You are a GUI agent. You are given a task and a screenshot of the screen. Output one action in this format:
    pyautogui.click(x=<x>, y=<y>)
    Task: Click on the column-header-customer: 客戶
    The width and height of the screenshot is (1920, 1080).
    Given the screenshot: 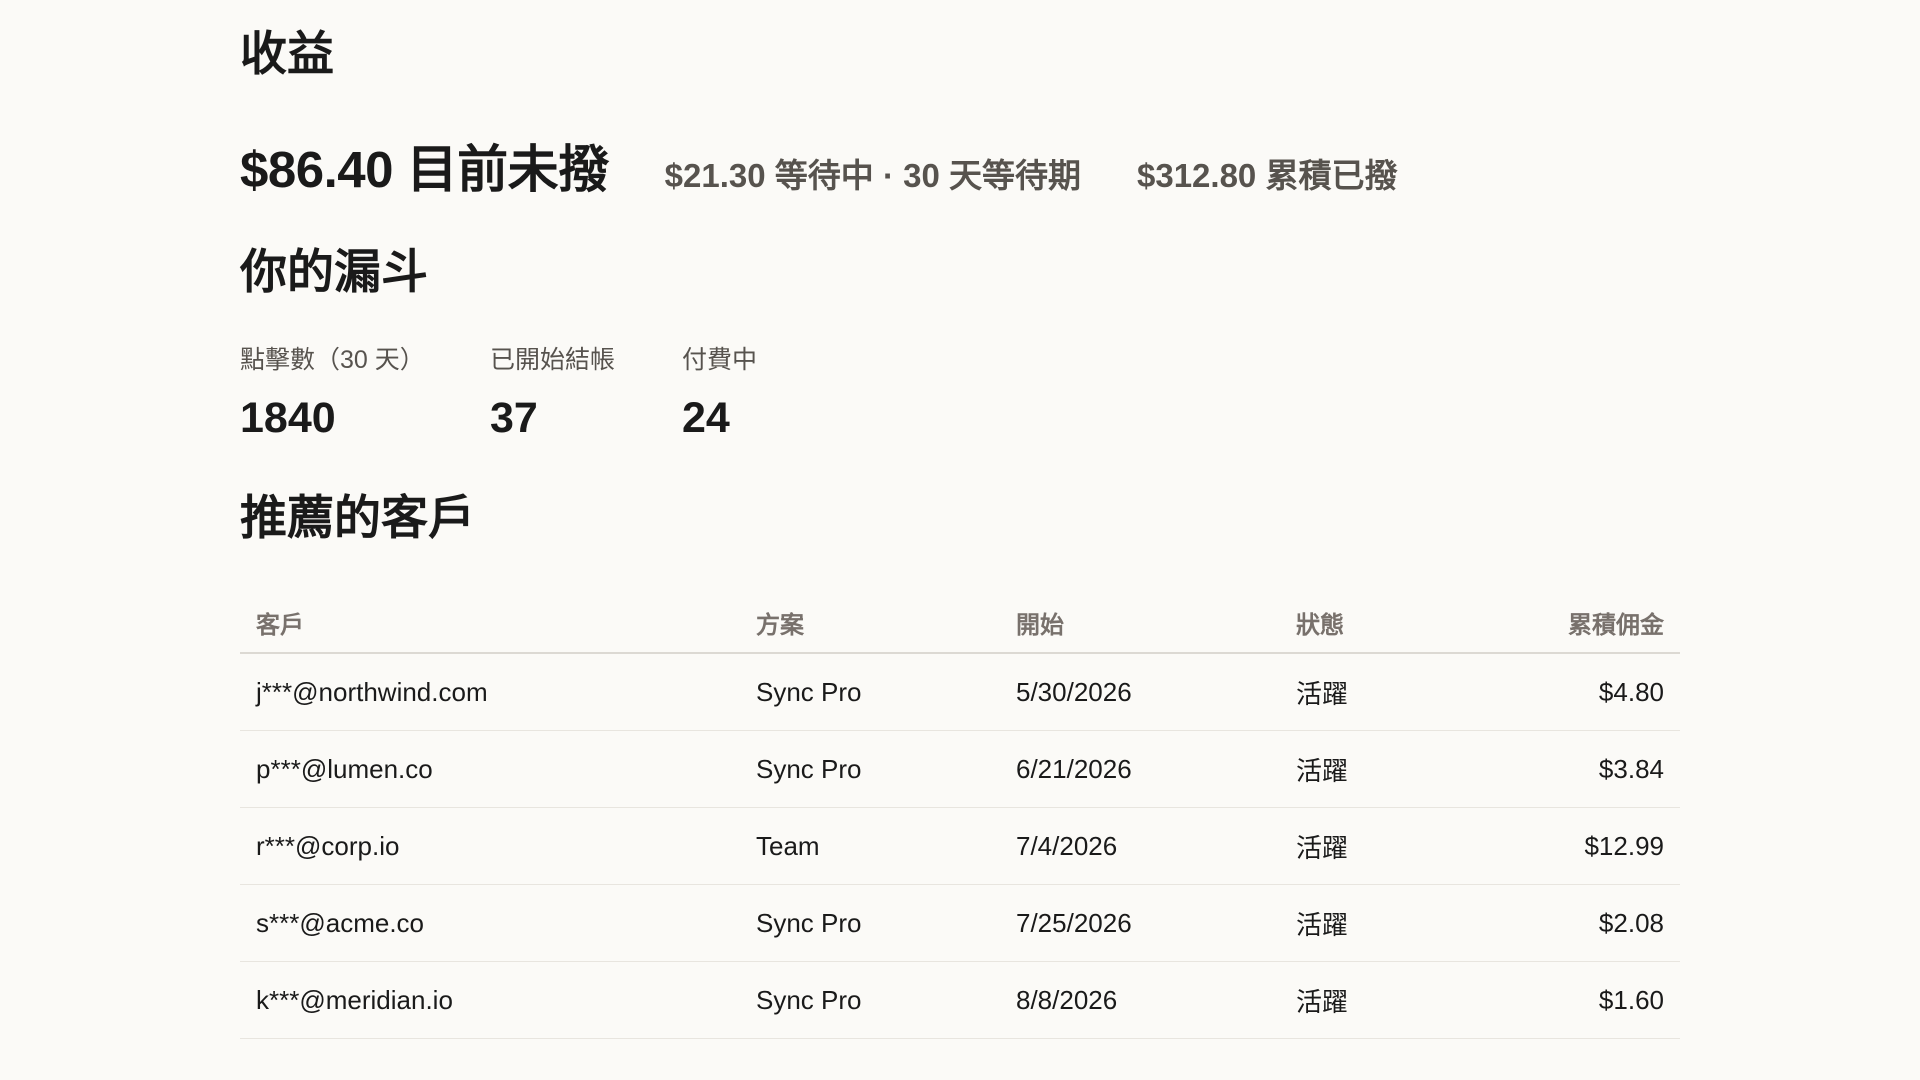 What is the action you would take?
    pyautogui.click(x=490, y=623)
    